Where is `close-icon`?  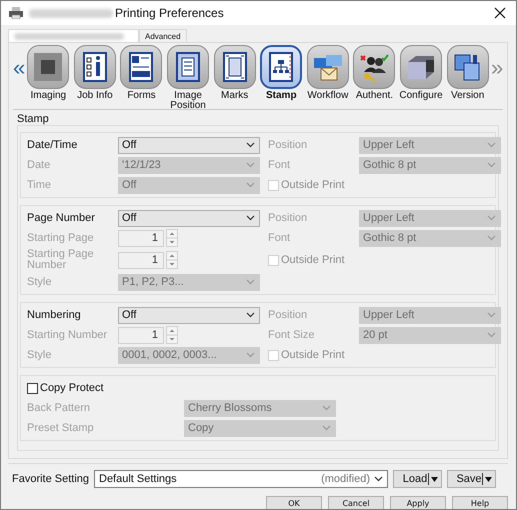 close-icon is located at coordinates (500, 13).